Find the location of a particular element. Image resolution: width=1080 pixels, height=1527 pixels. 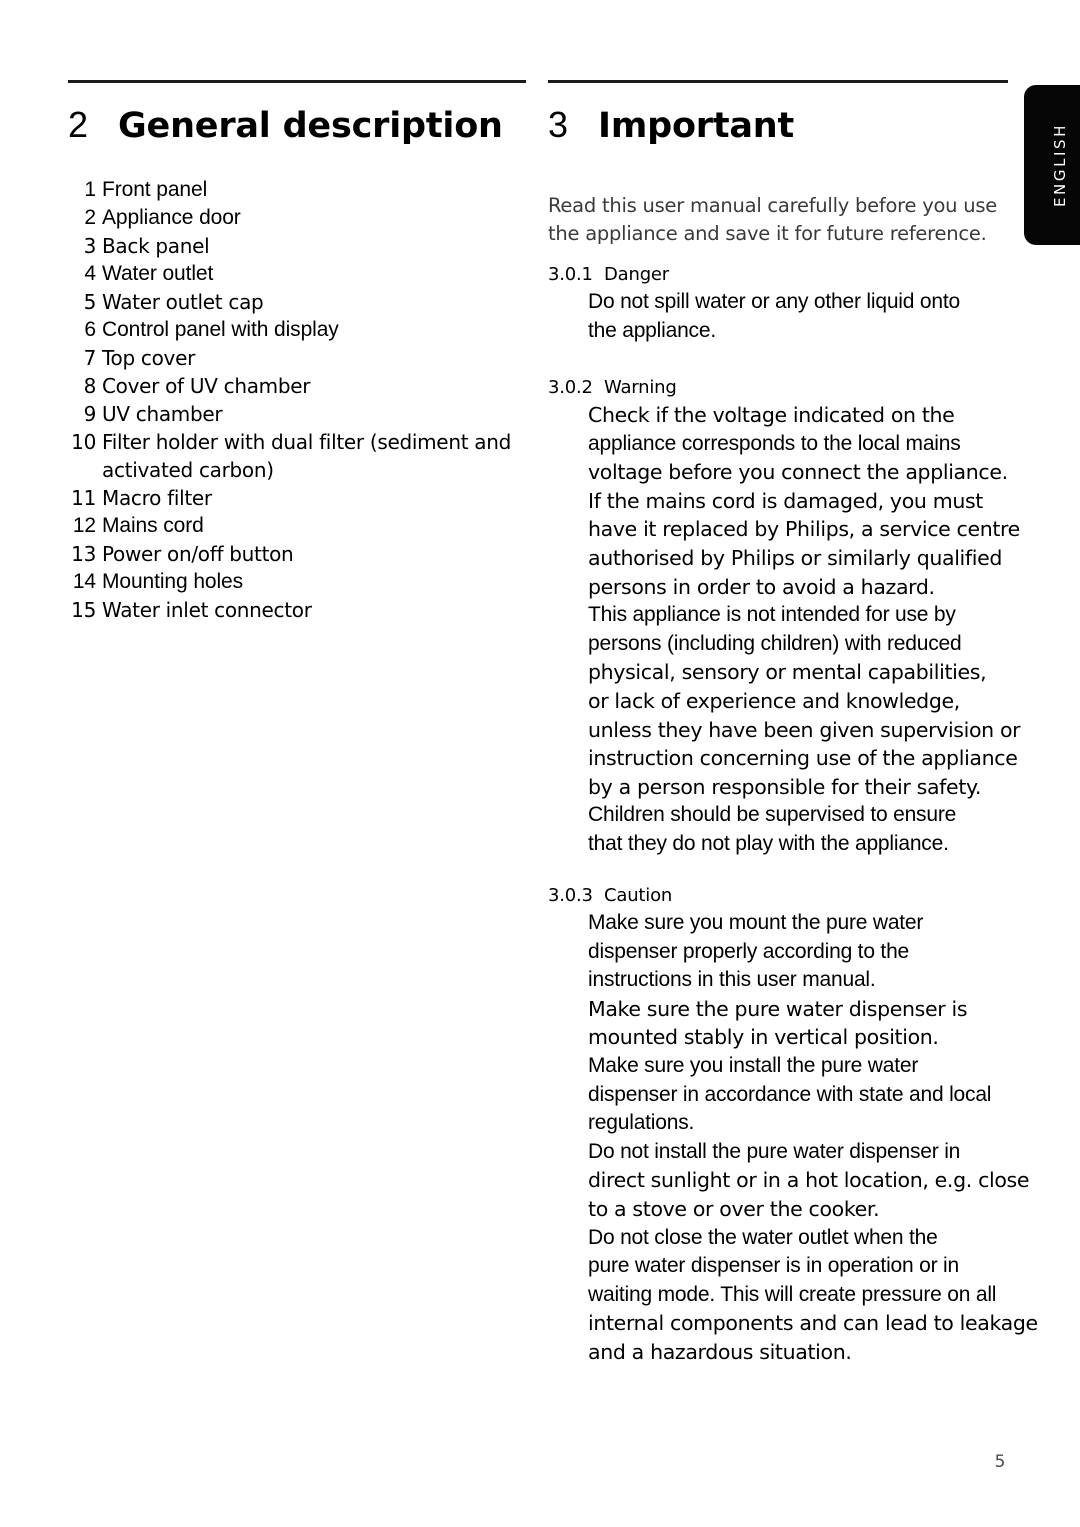

part-list-item-label: Cover of UV chamber is located at coordinates (206, 386).